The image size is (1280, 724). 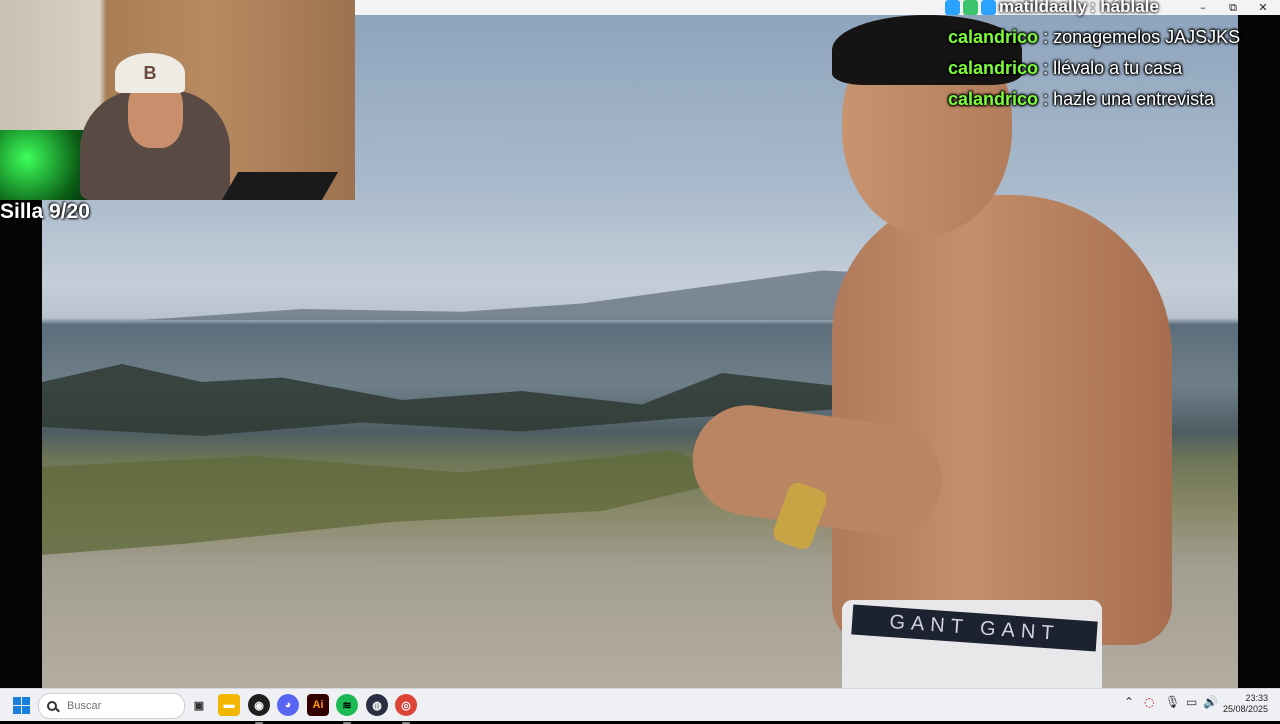 What do you see at coordinates (1043, 8) in the screenshot?
I see `chat-top-user: matildaally` at bounding box center [1043, 8].